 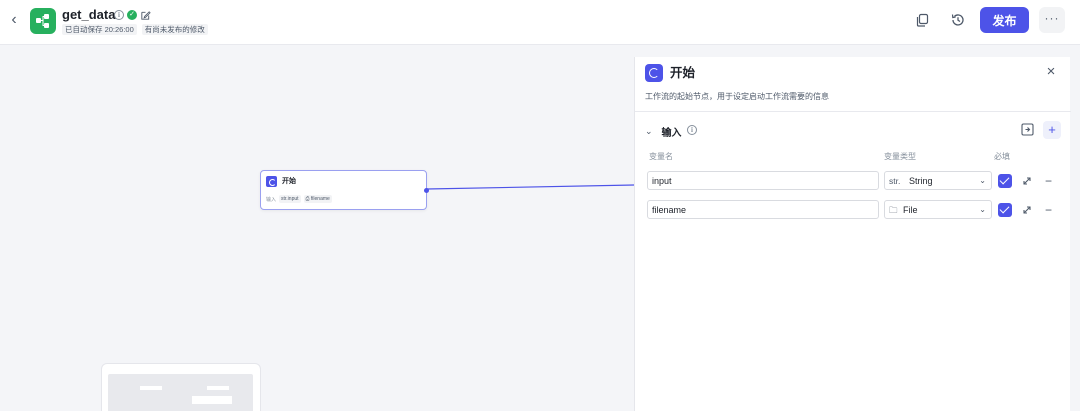 What do you see at coordinates (671, 133) in the screenshot?
I see `inputs-section-title: 输入` at bounding box center [671, 133].